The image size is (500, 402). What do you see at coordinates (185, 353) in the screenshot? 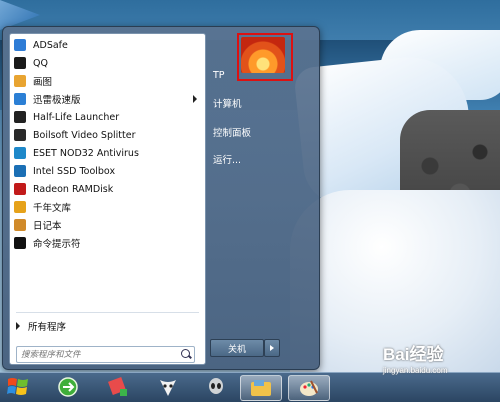
I see `search-icon` at bounding box center [185, 353].